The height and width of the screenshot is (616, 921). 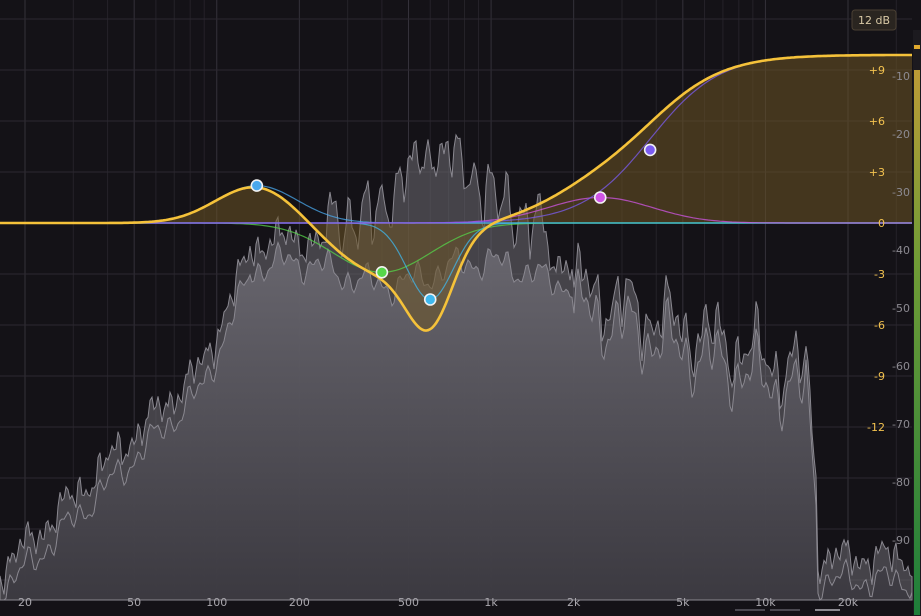 I want to click on freq-tick-label: 500, so click(x=408, y=602).